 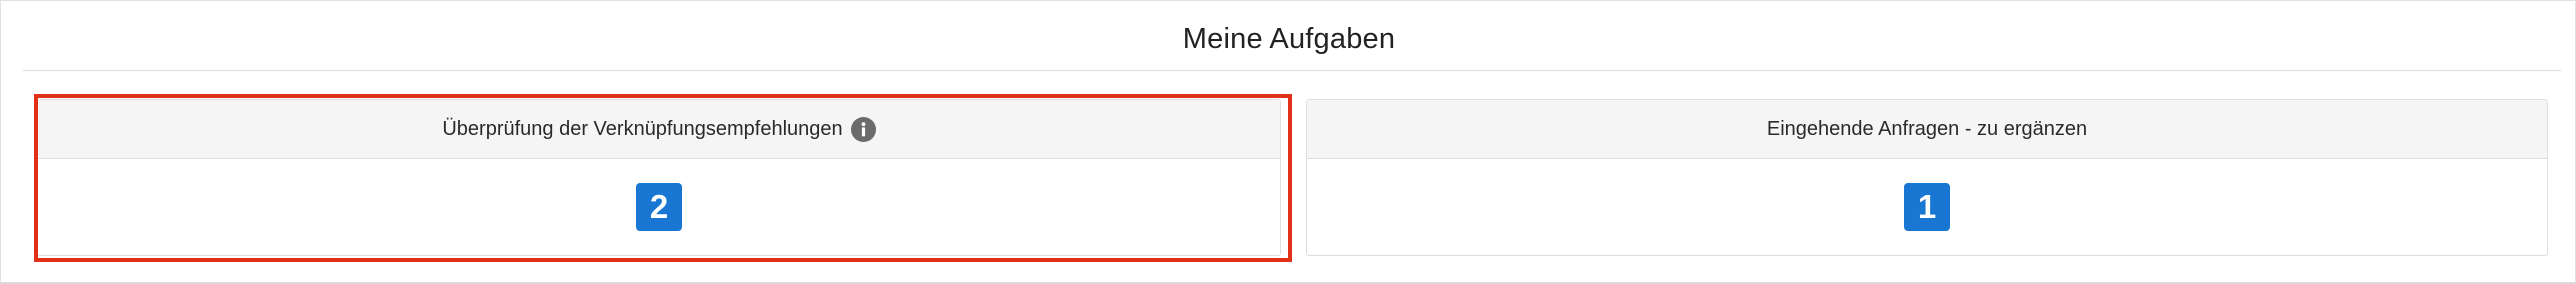 I want to click on card-header: Eingehende Anfragen - zu ergänzen, so click(x=1927, y=129).